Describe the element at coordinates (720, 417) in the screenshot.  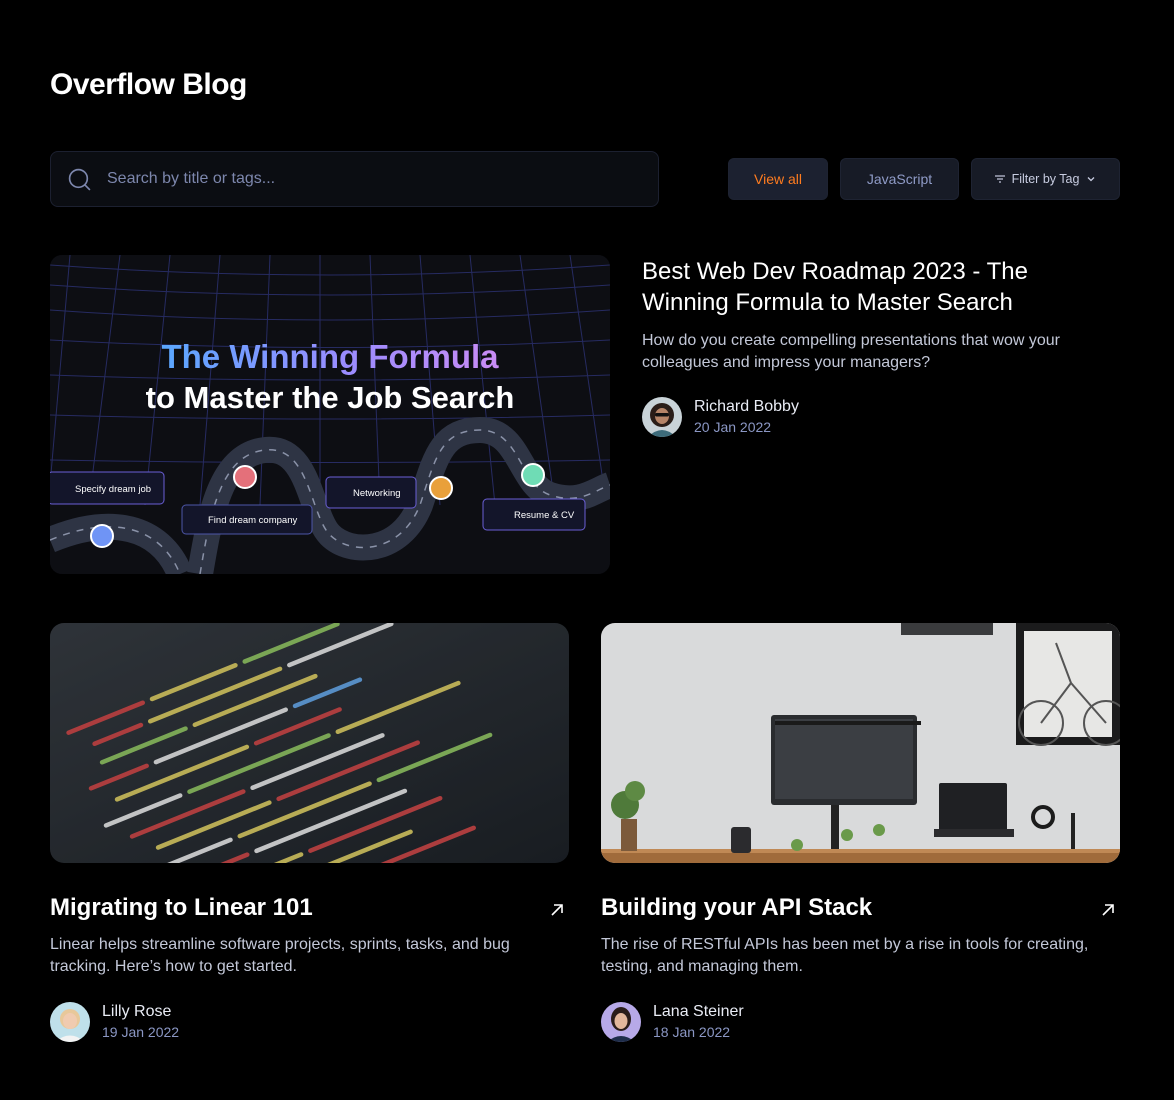
I see `featured-post-author: Richard Bobby 20 Jan 2022` at that location.